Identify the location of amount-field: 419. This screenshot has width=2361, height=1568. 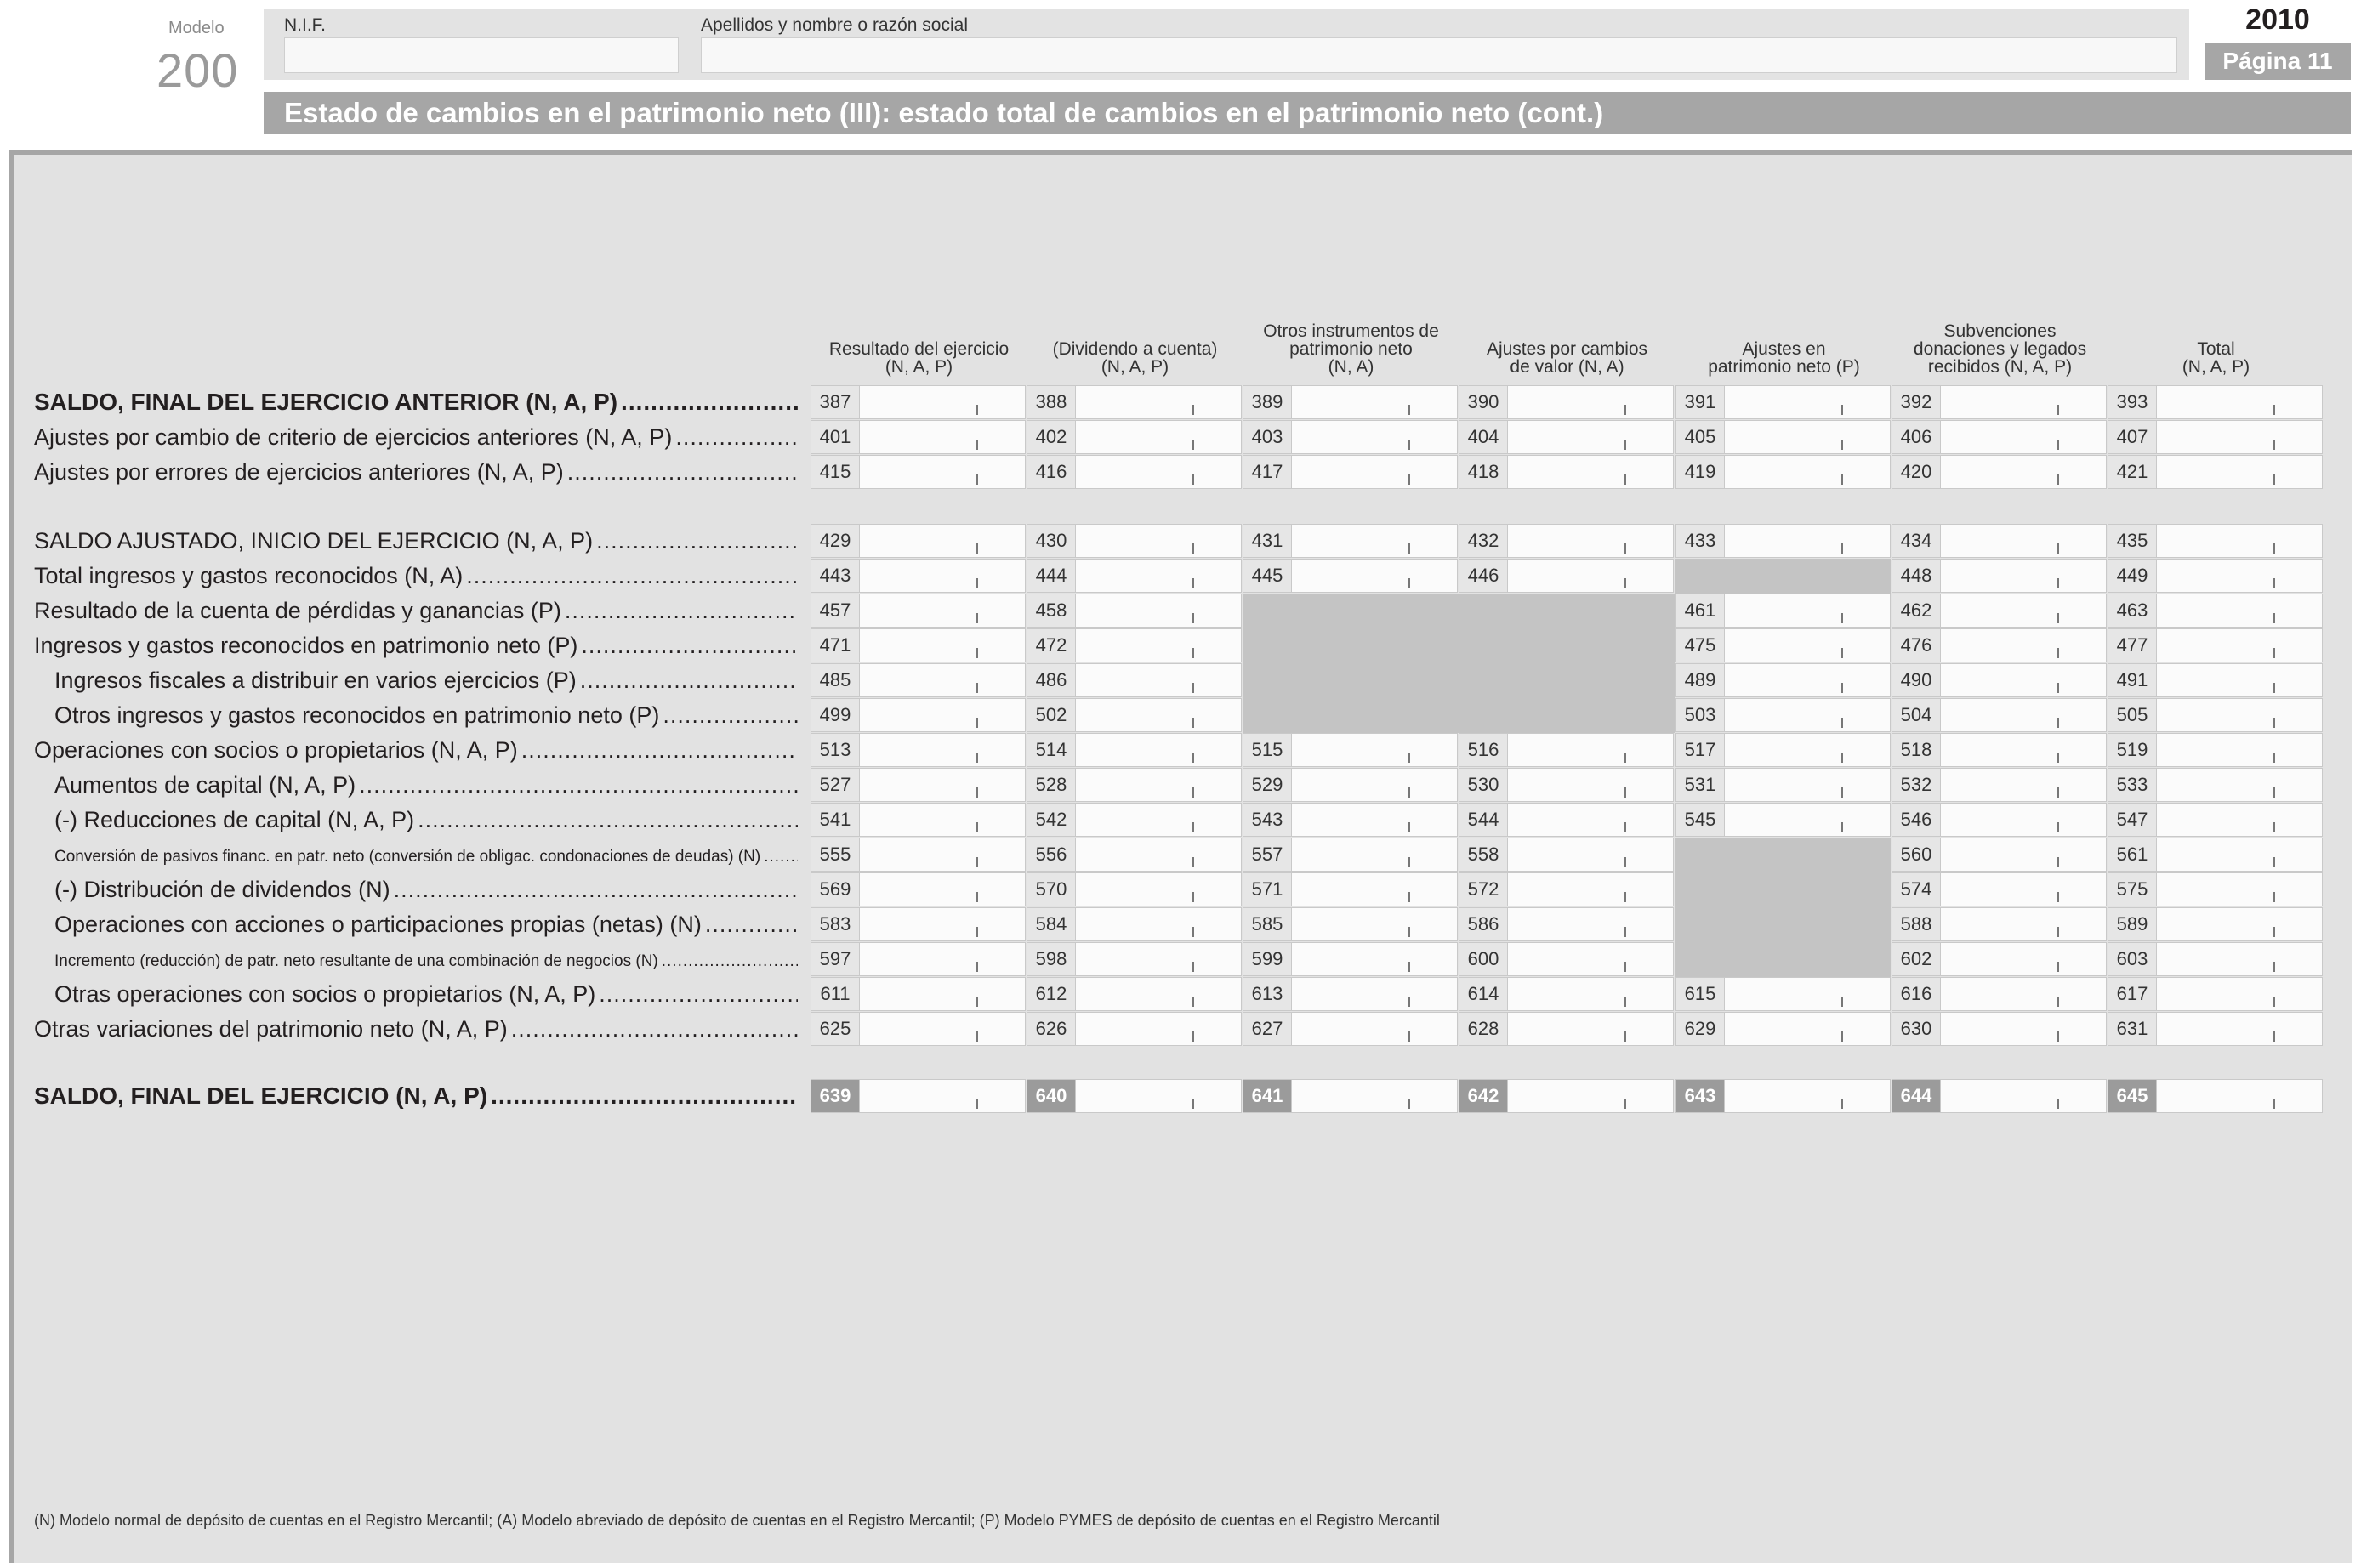
(1783, 472).